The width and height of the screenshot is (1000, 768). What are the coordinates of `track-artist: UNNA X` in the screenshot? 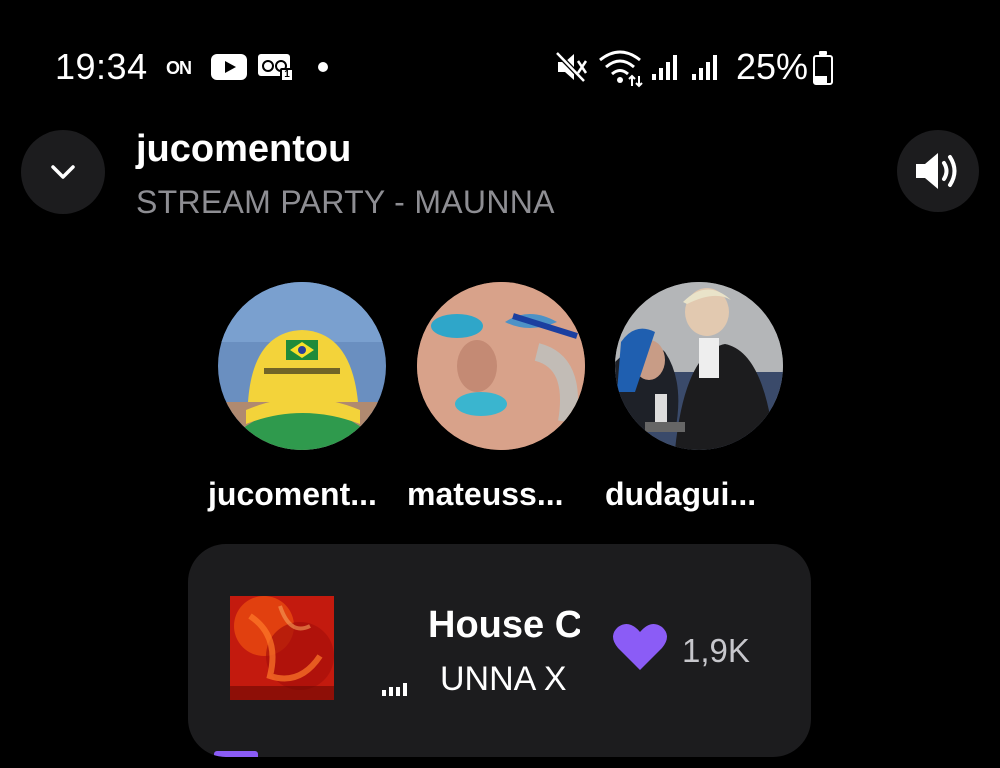 It's located at (503, 679).